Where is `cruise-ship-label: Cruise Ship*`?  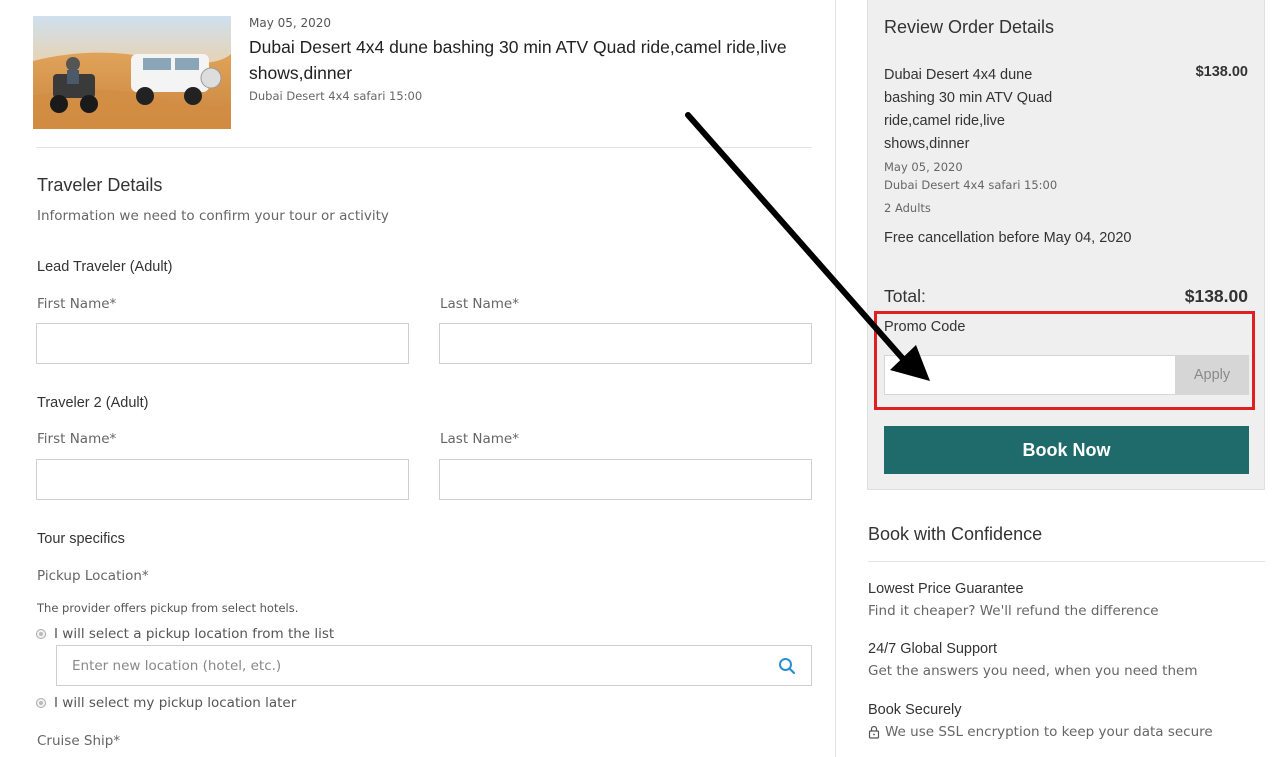 cruise-ship-label: Cruise Ship* is located at coordinates (79, 741).